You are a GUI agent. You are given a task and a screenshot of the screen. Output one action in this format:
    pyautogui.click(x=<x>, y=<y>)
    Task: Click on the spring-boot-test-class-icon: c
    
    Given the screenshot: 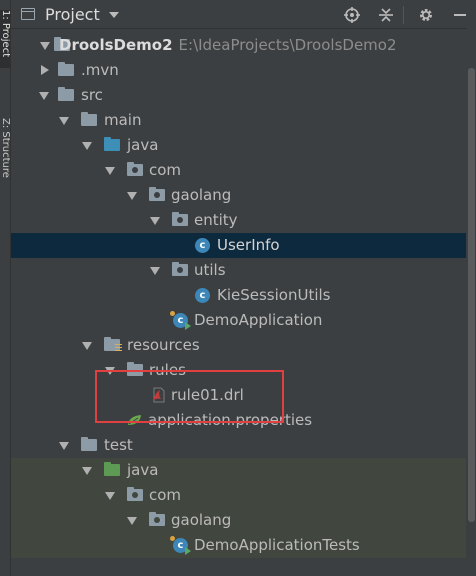 What is the action you would take?
    pyautogui.click(x=180, y=545)
    